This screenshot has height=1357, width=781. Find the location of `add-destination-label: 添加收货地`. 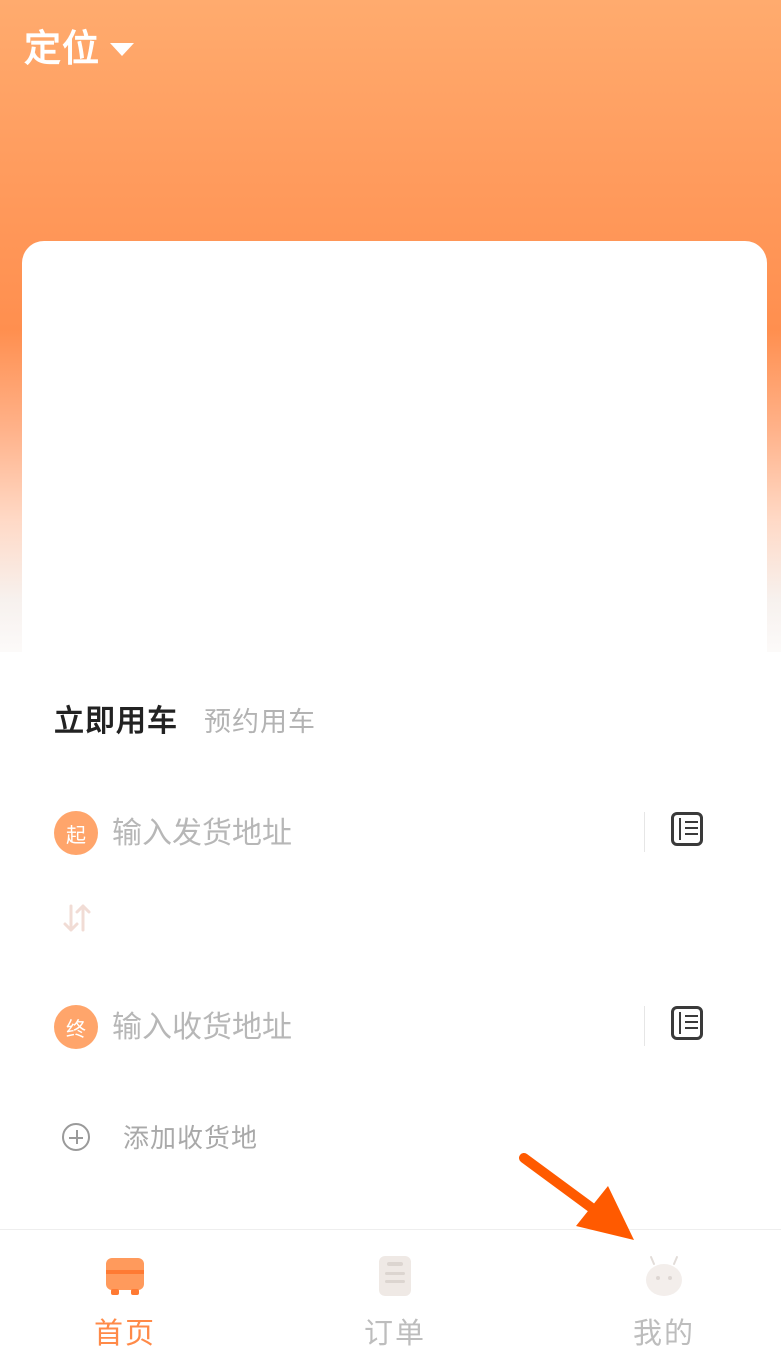

add-destination-label: 添加收货地 is located at coordinates (191, 1139).